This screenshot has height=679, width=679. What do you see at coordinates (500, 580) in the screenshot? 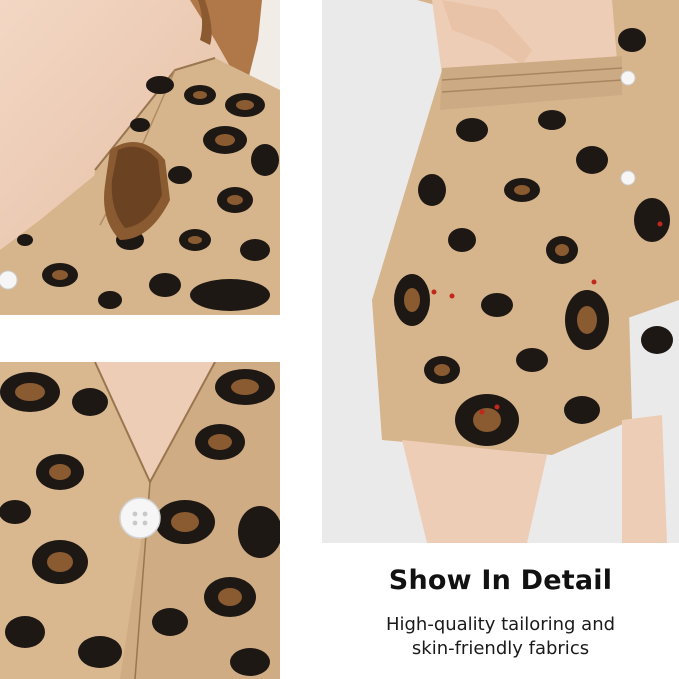
I see `caption-title: Show In Detail` at bounding box center [500, 580].